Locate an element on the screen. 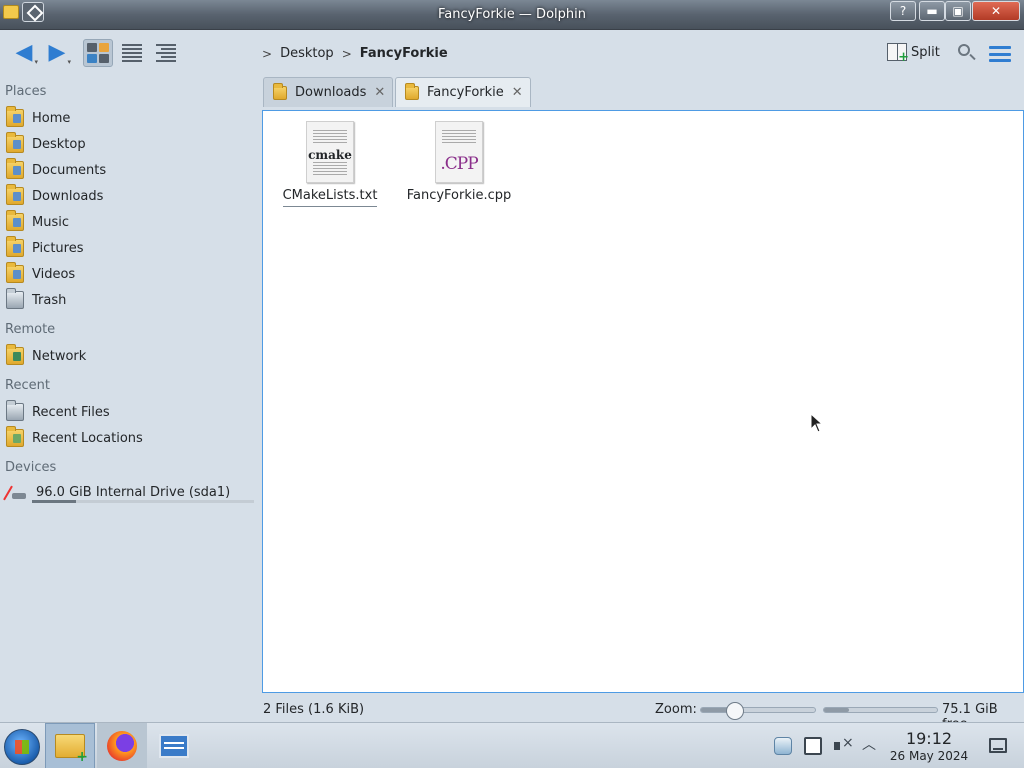  sidebar-item-label: Pictures is located at coordinates (58, 248).